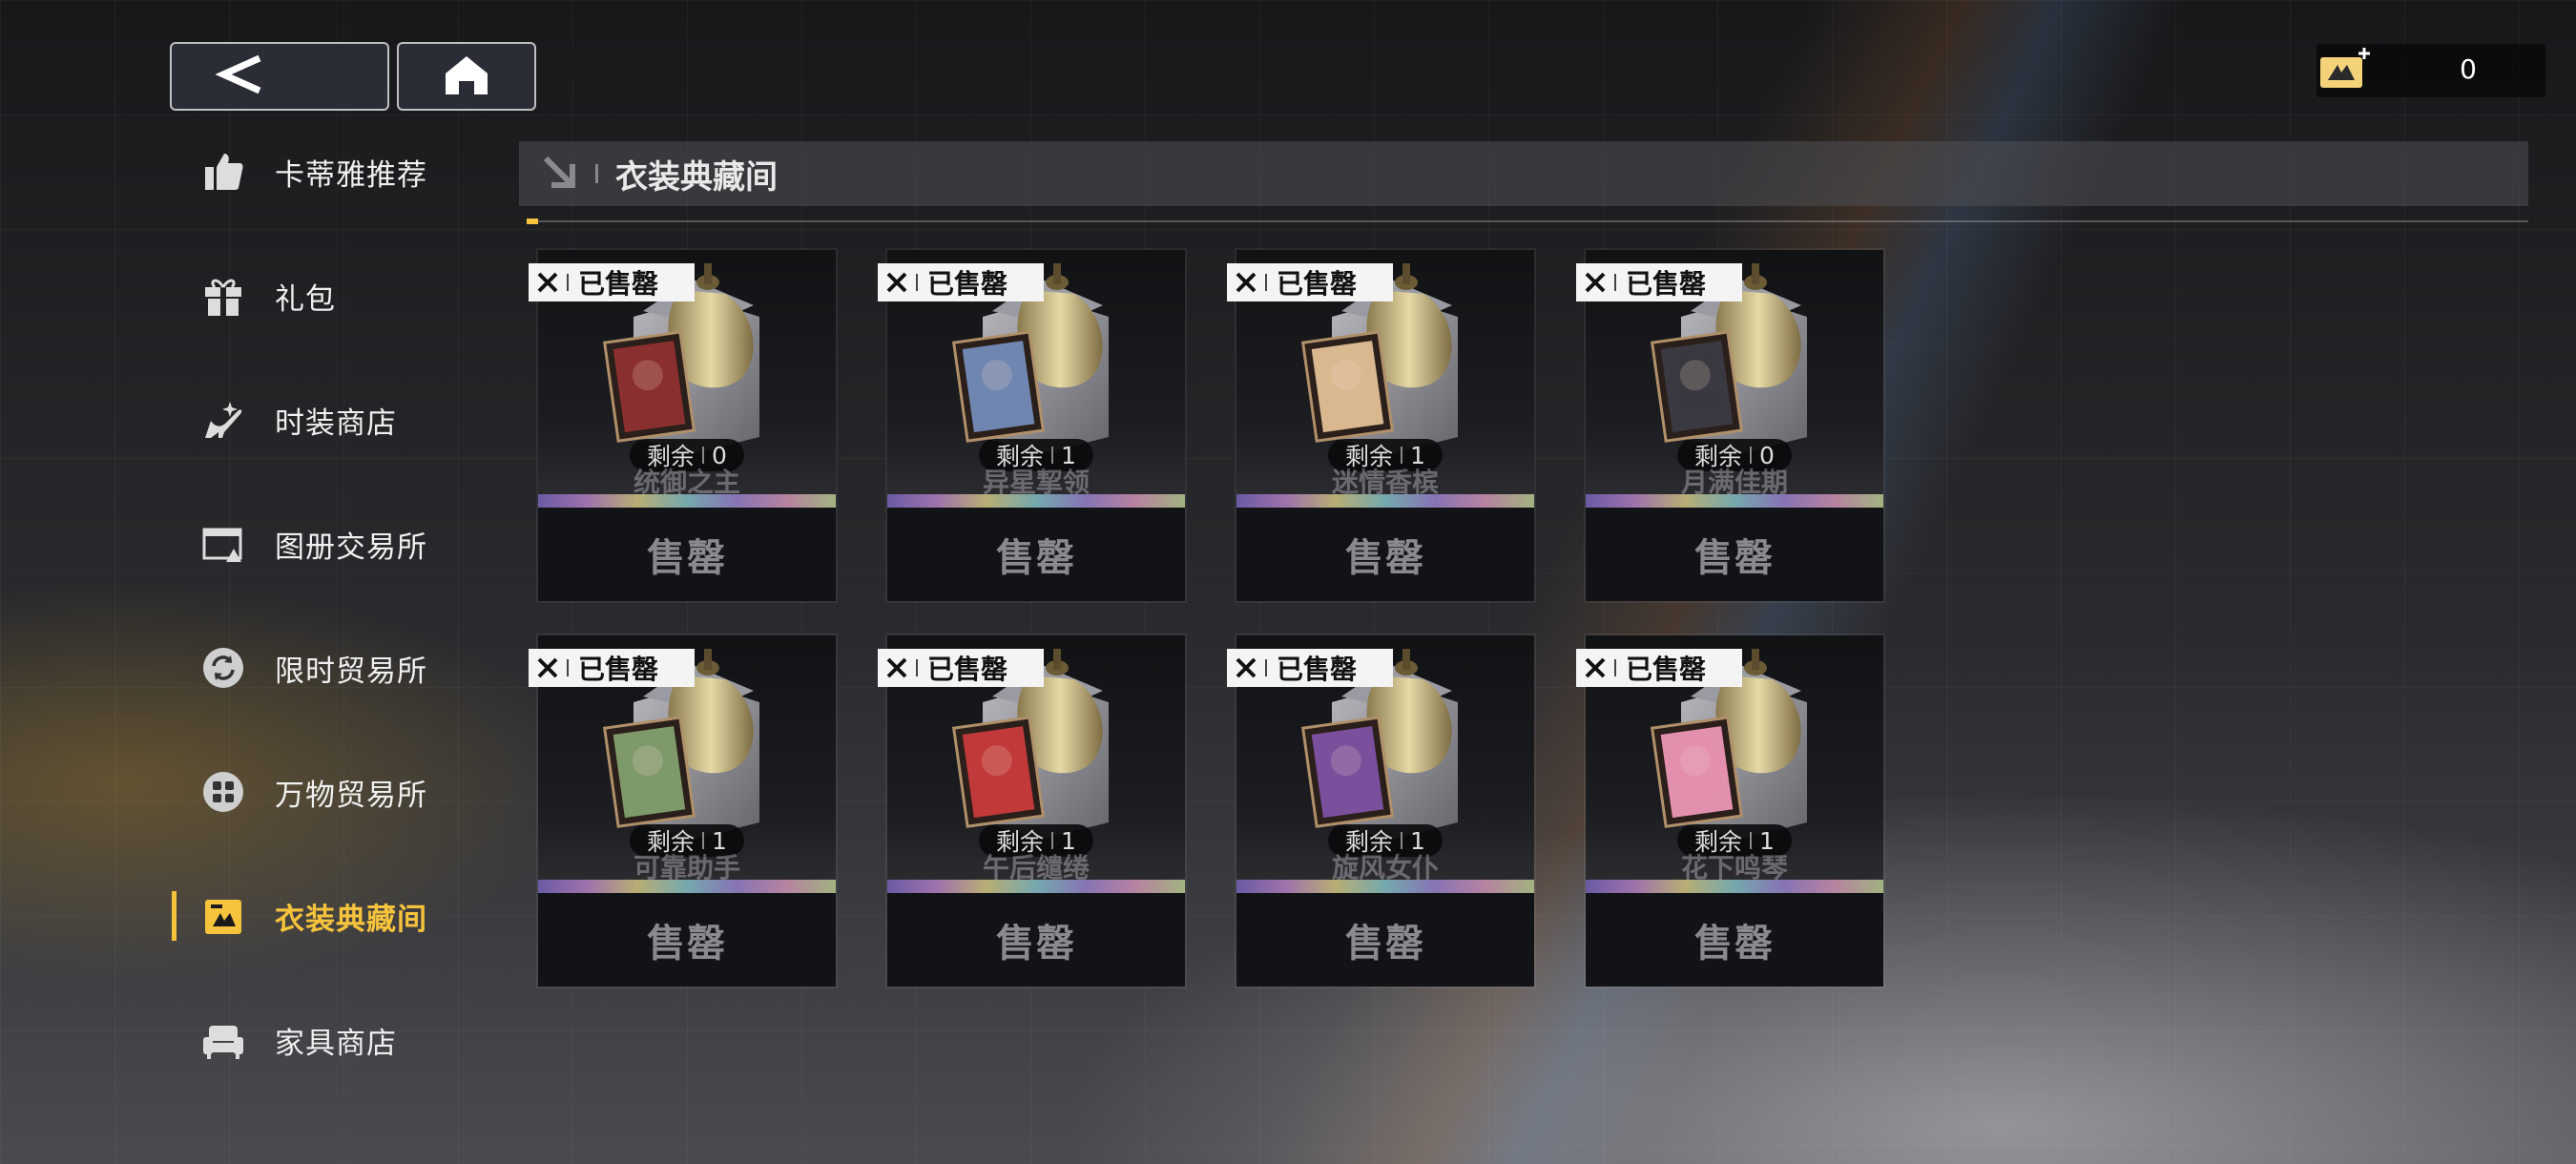 This screenshot has height=1164, width=2576. I want to click on sidebar-item-limited-trade: 限时贸易所, so click(334, 668).